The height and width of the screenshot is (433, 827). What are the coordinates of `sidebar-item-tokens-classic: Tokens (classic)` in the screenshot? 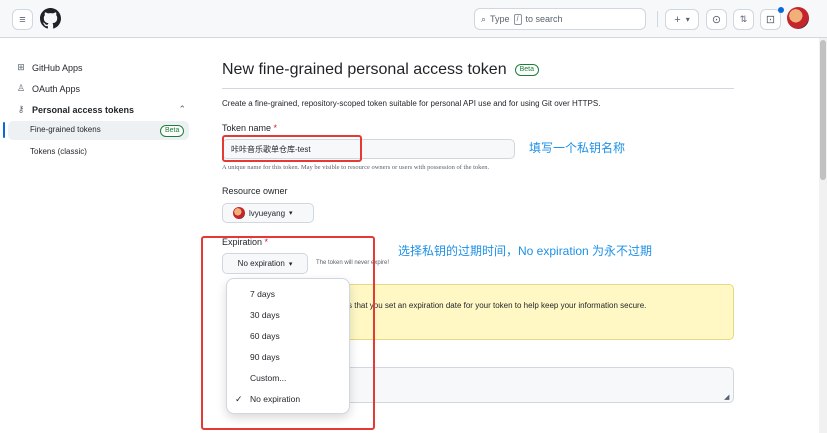 It's located at (58, 151).